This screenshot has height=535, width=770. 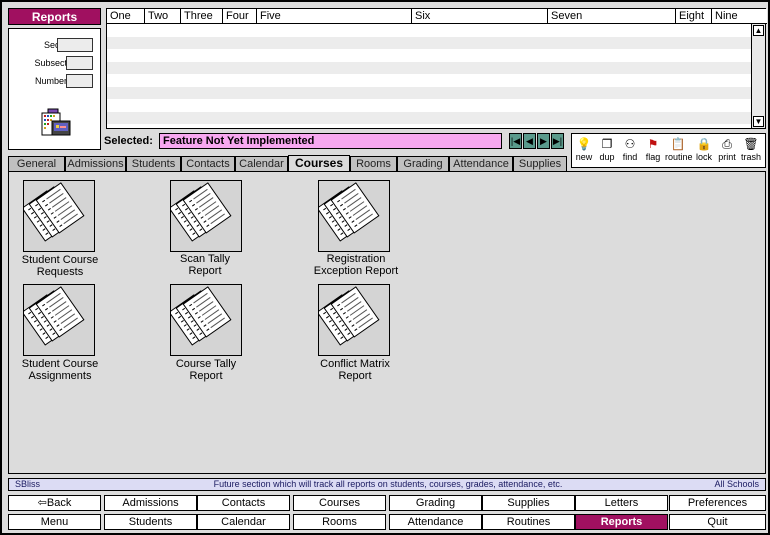 I want to click on routine-button: 📋 routine, so click(x=679, y=151).